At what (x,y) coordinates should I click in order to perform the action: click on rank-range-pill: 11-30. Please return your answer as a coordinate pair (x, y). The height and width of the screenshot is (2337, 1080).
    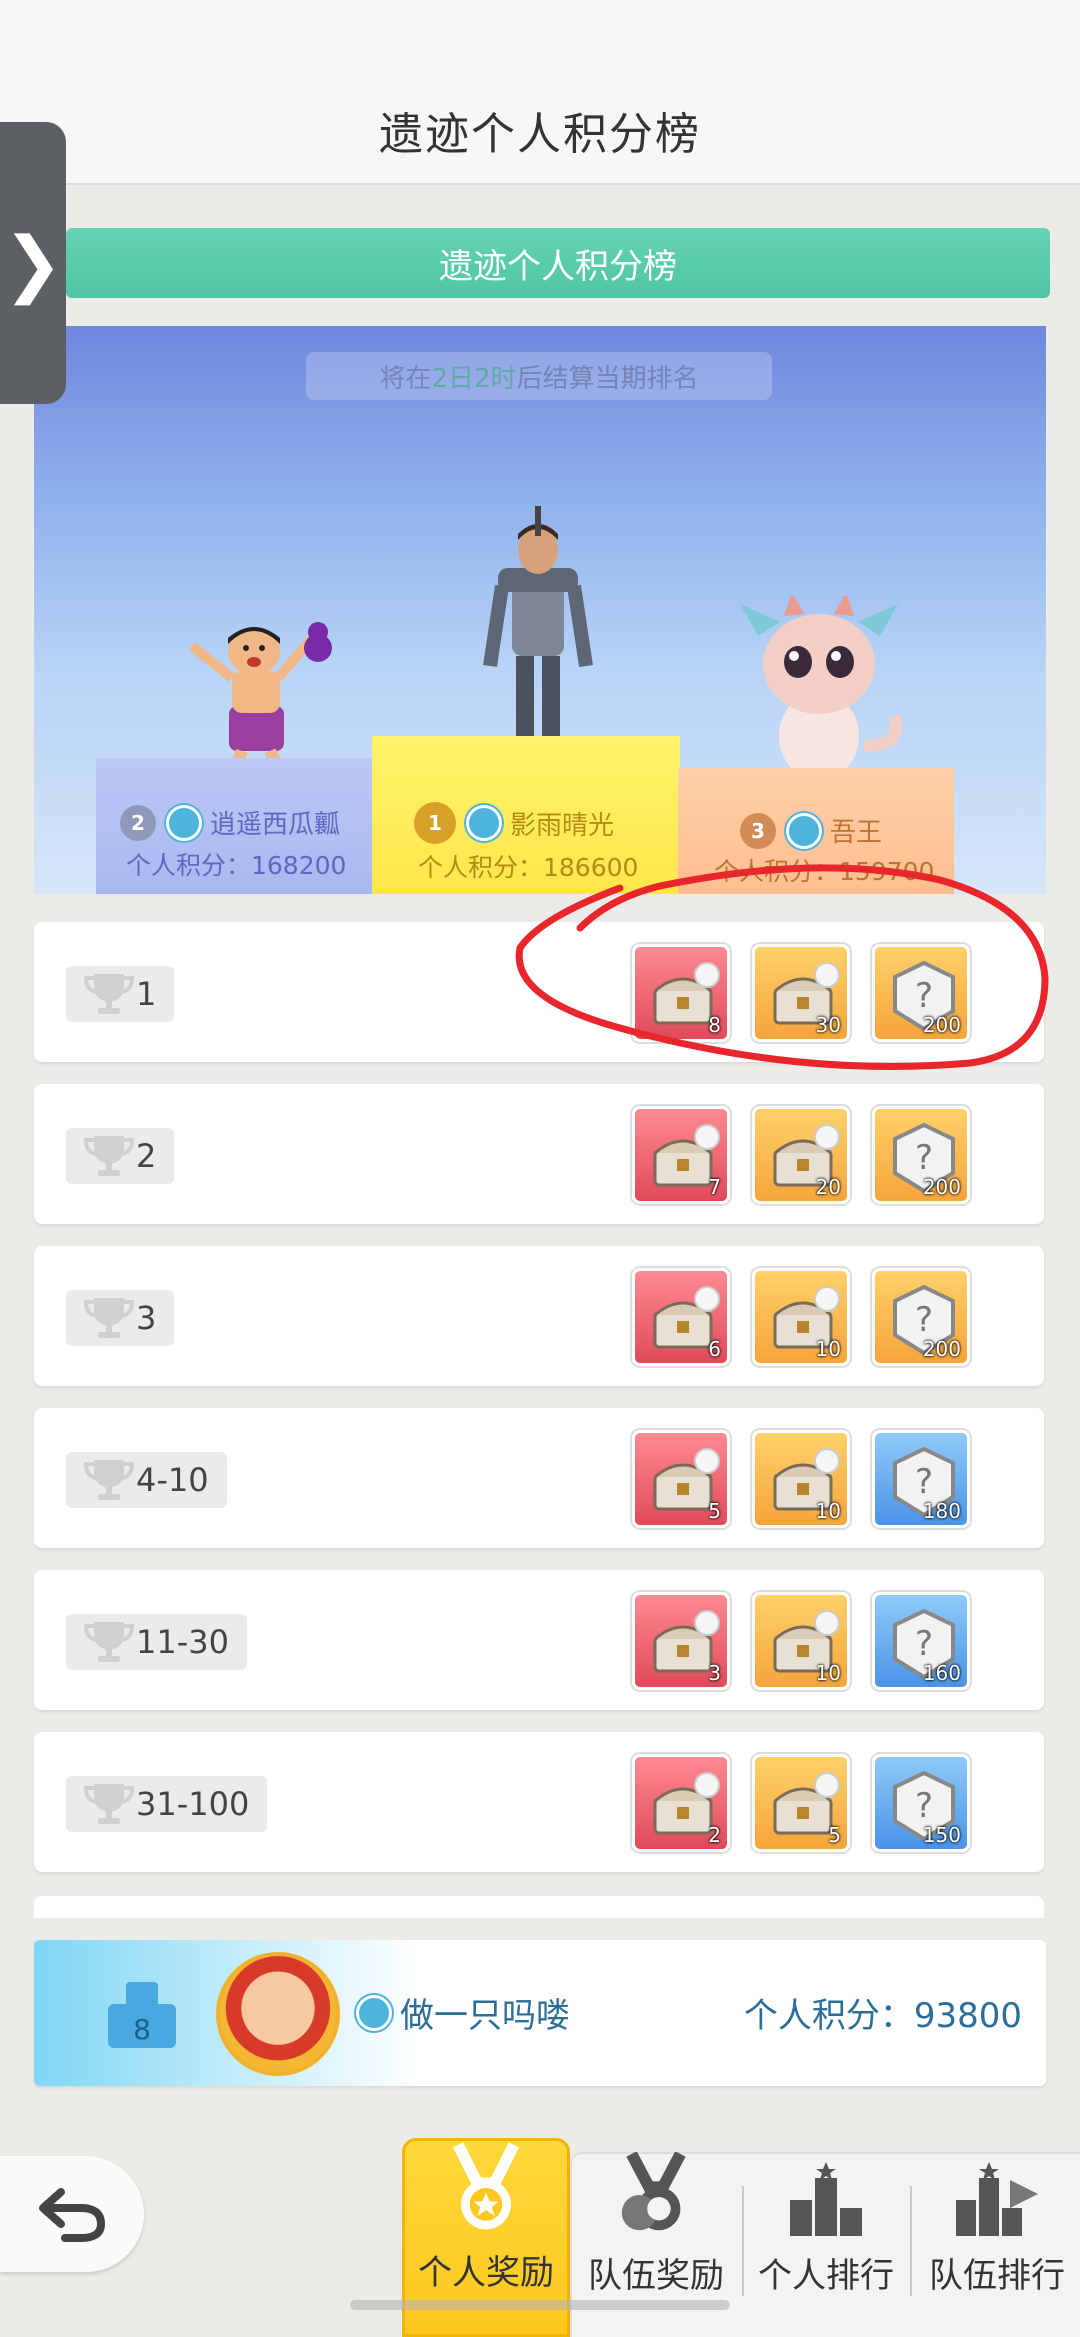
    Looking at the image, I should click on (156, 1642).